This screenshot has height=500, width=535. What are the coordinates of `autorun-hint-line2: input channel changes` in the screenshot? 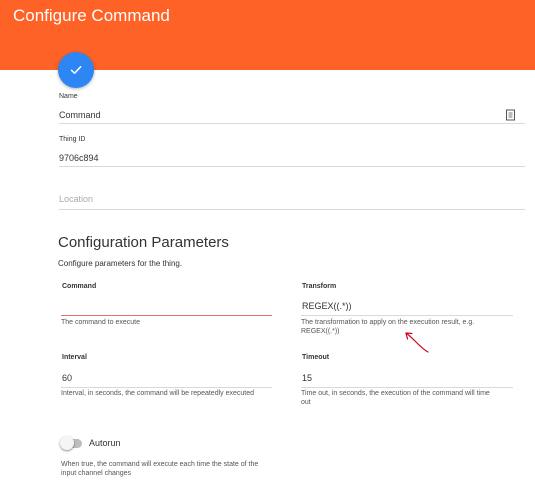 It's located at (96, 473).